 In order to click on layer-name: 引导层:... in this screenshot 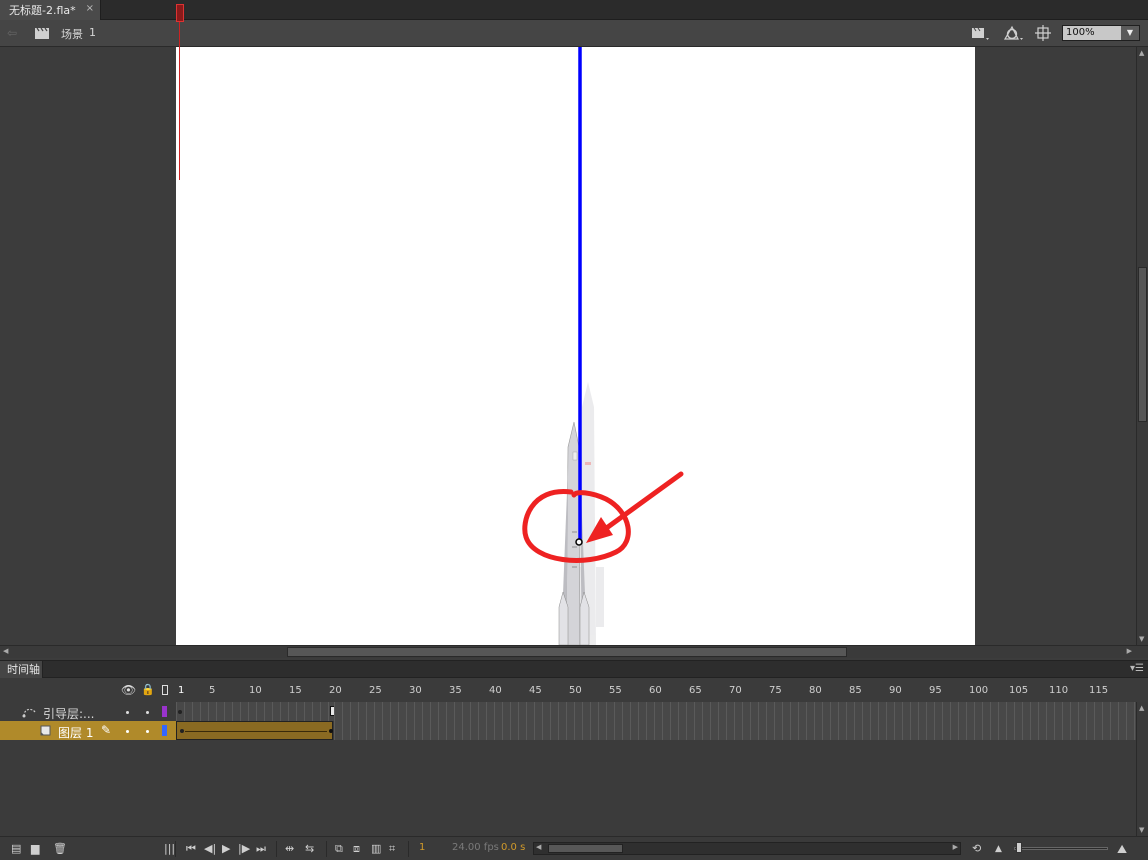, I will do `click(69, 713)`.